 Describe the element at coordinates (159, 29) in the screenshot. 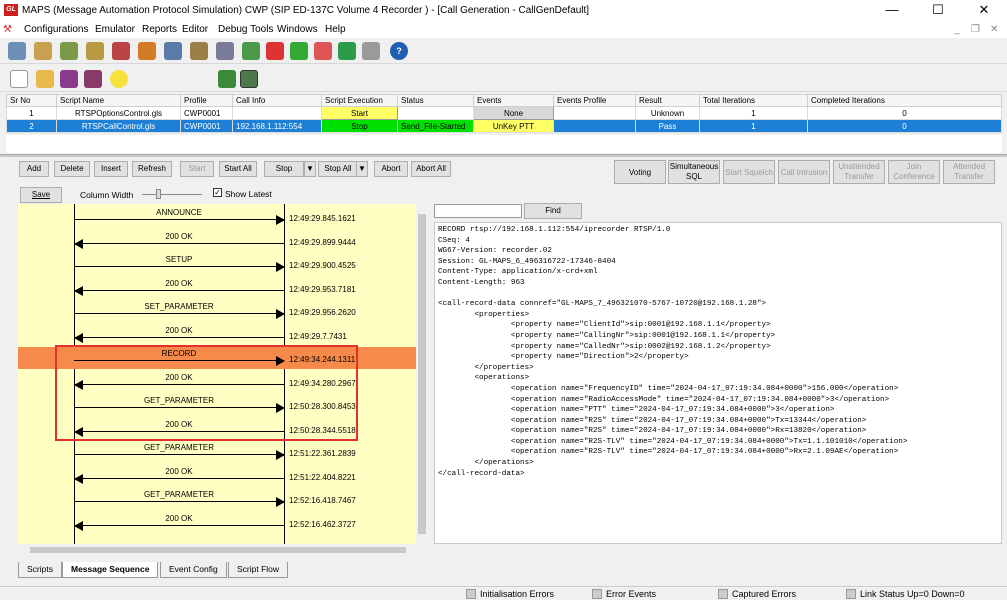

I see `menu-reports: Reports` at that location.